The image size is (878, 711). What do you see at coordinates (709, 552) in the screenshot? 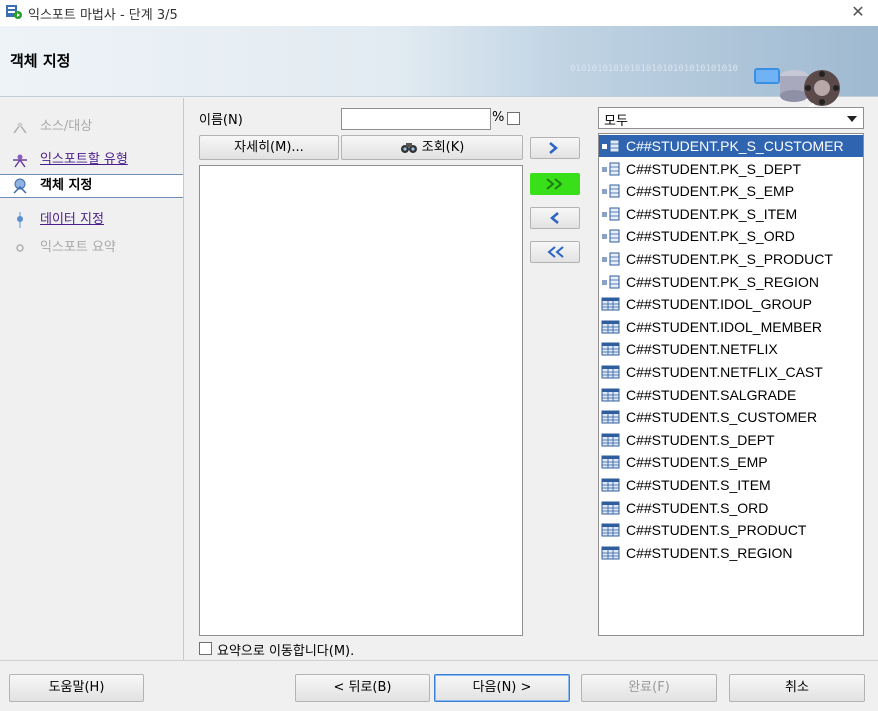
I see `list-item-label: C##STUDENT.S_REGION` at bounding box center [709, 552].